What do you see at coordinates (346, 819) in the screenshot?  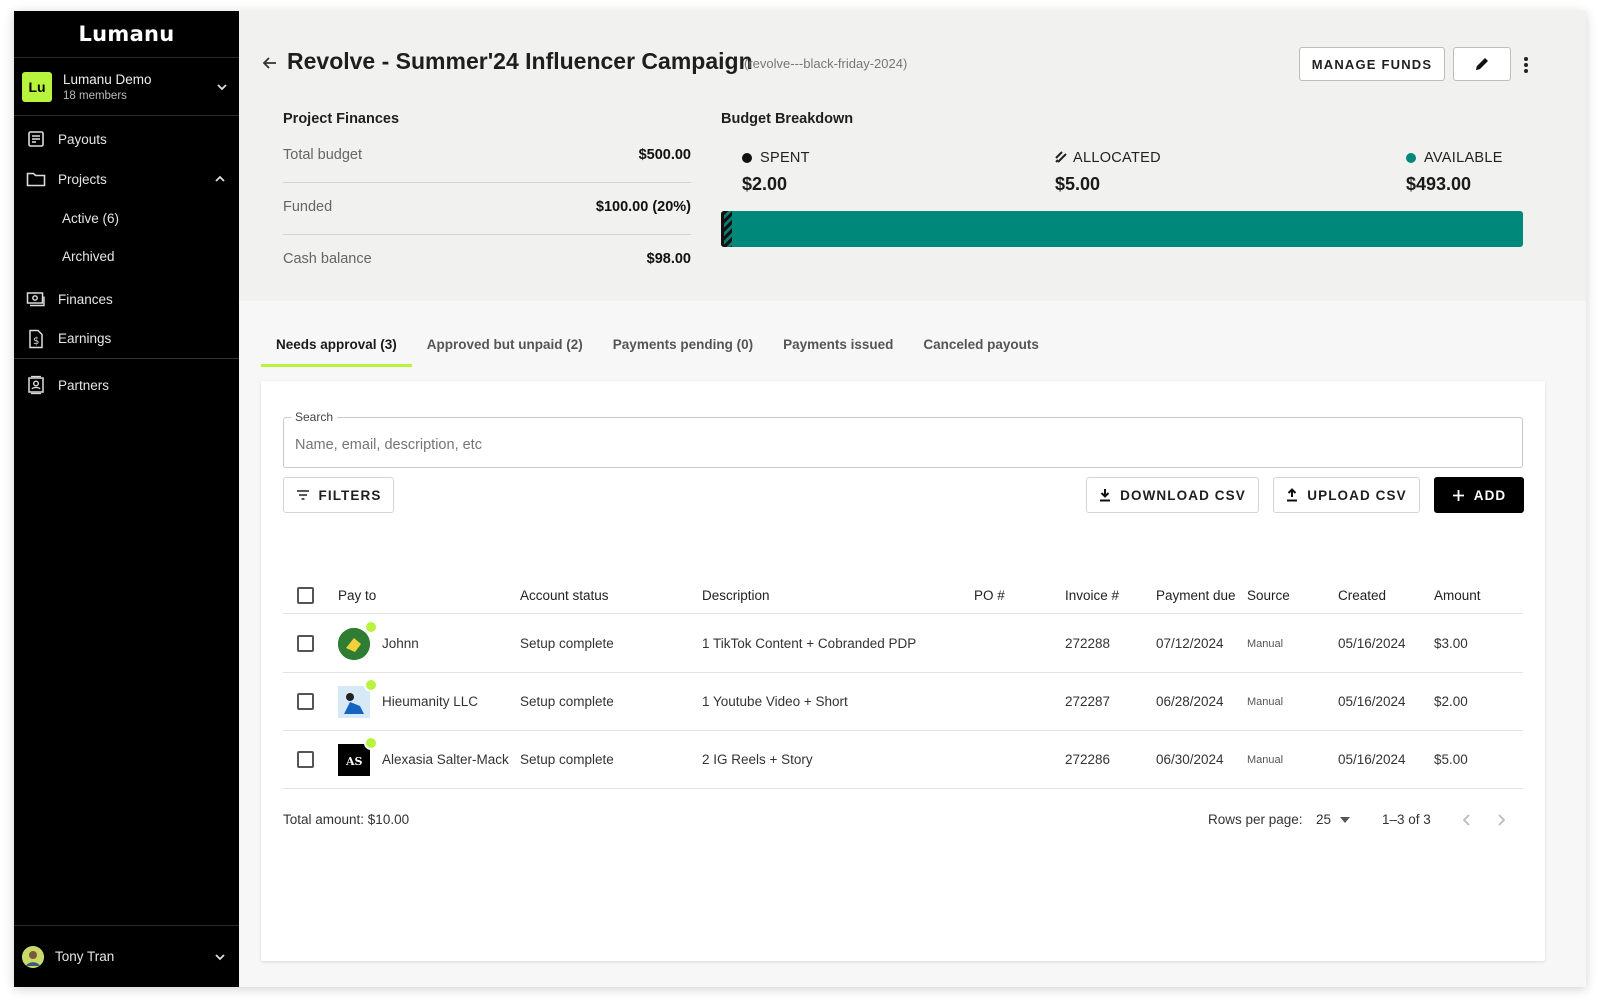 I see `total-amount: Total amount: $10.00` at bounding box center [346, 819].